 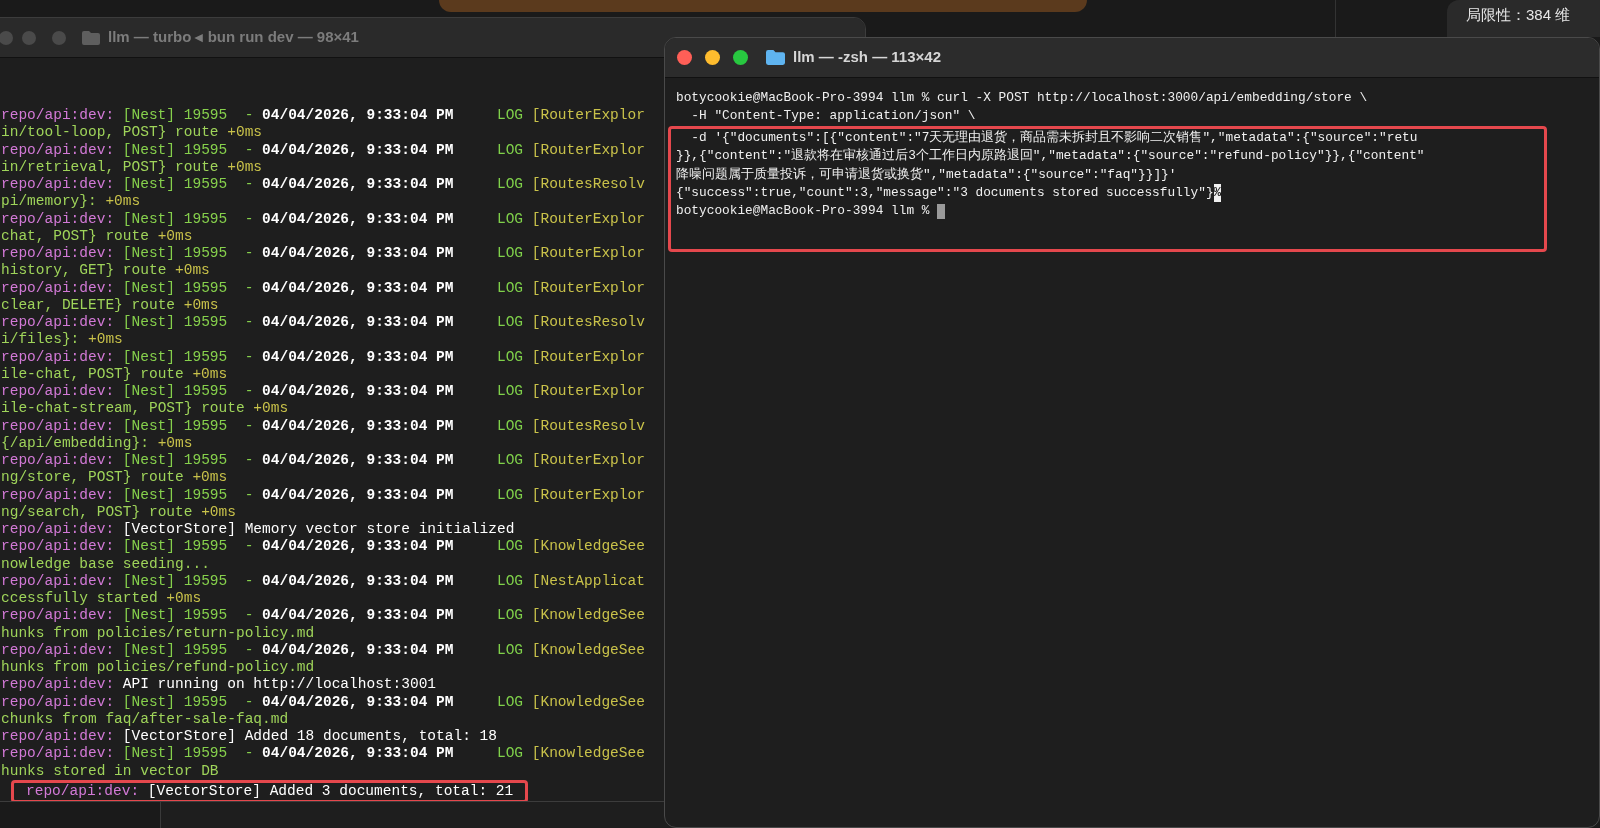 What do you see at coordinates (132, 133) in the screenshot?
I see `log-line: in/tool-loop, POST} route +0ms` at bounding box center [132, 133].